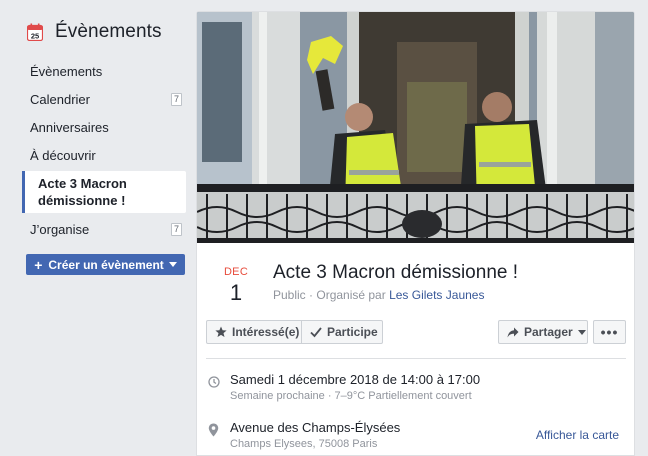 This screenshot has width=648, height=456. Describe the element at coordinates (513, 332) in the screenshot. I see `share-arrow-icon` at that location.